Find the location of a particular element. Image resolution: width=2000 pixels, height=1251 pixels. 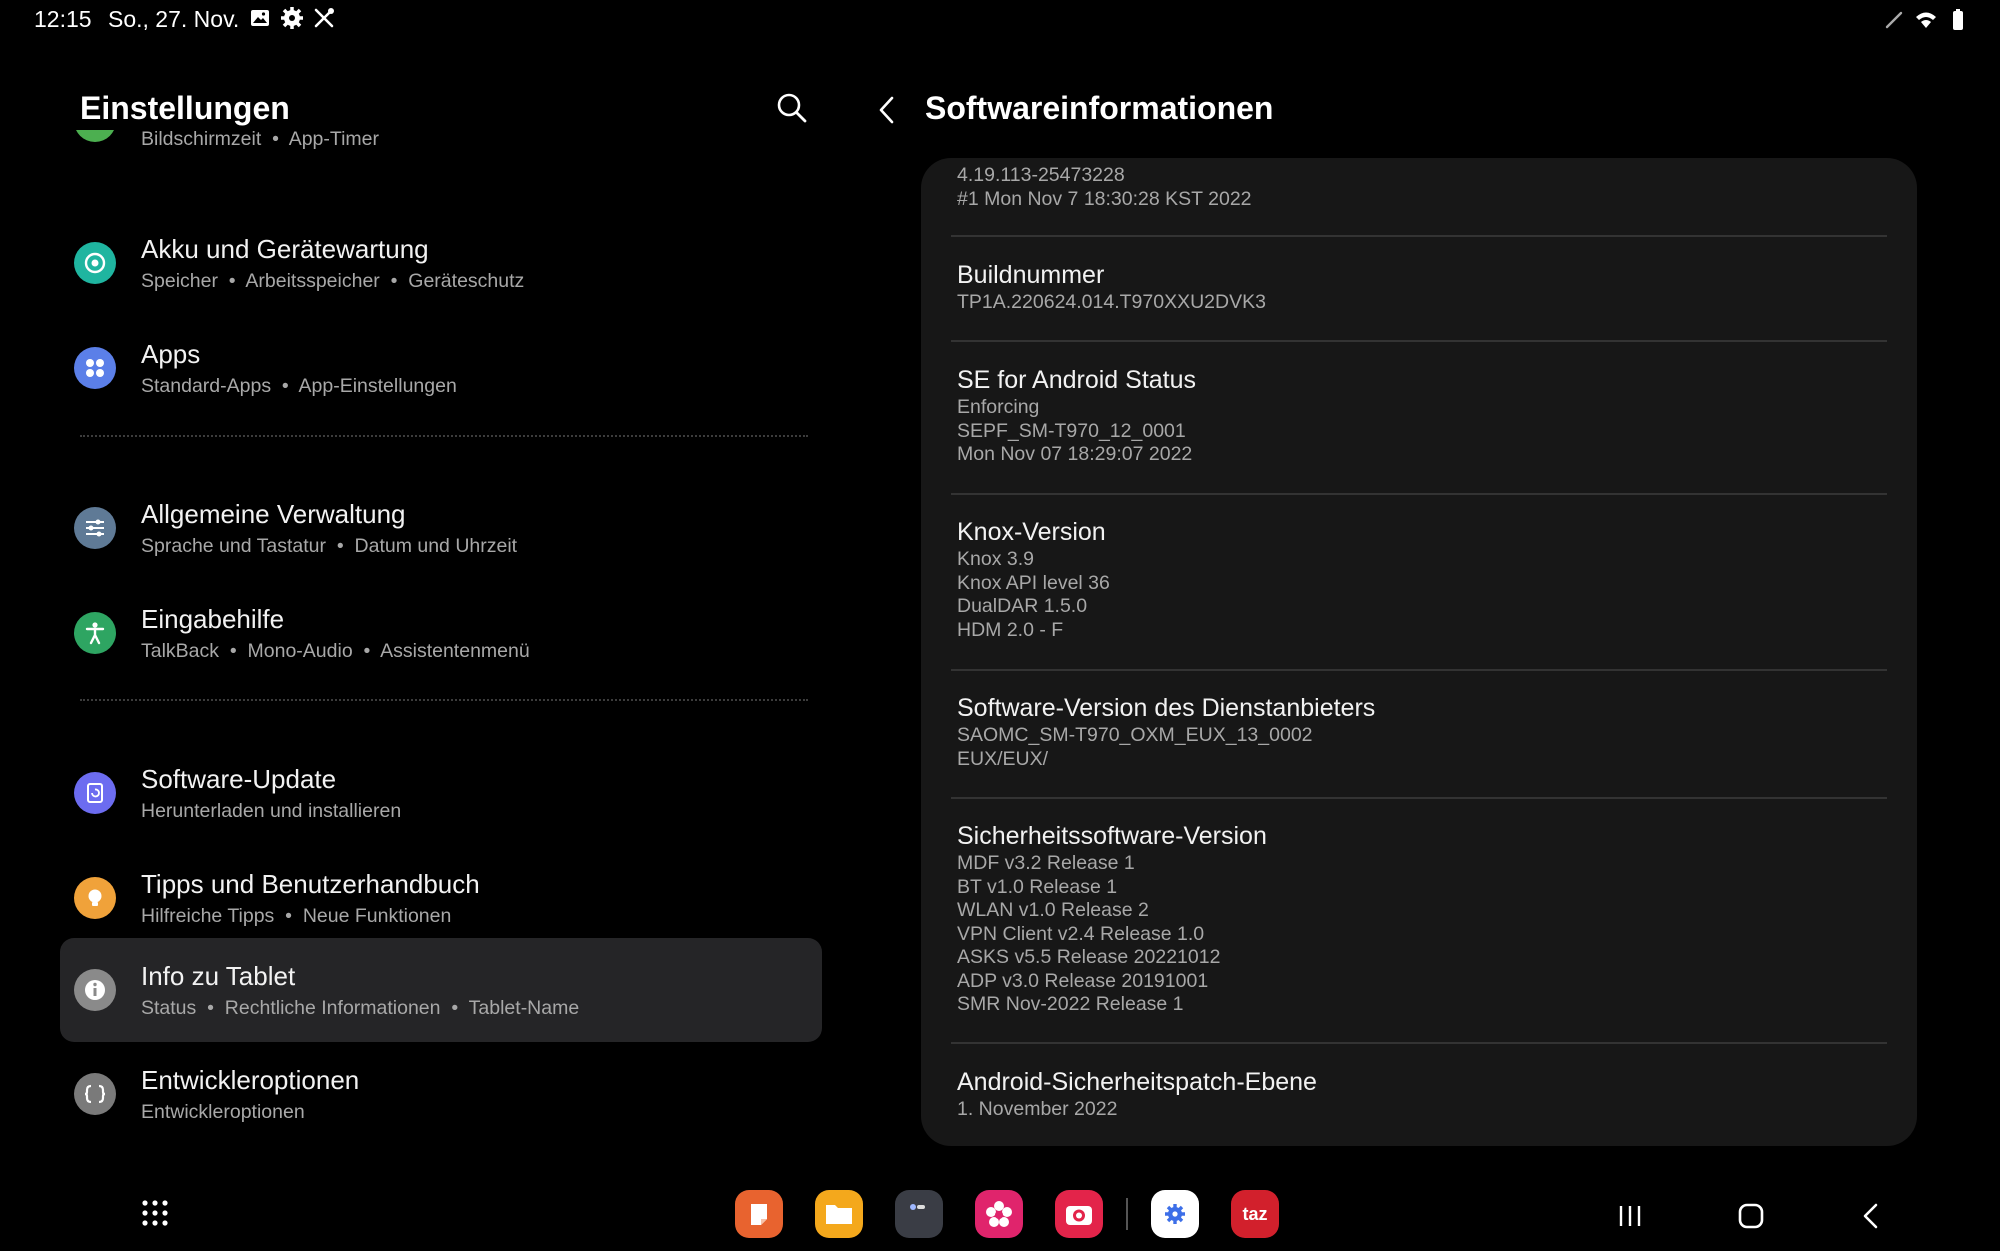

info-line: ADP v3.0 Release 20191001 is located at coordinates (1083, 980).